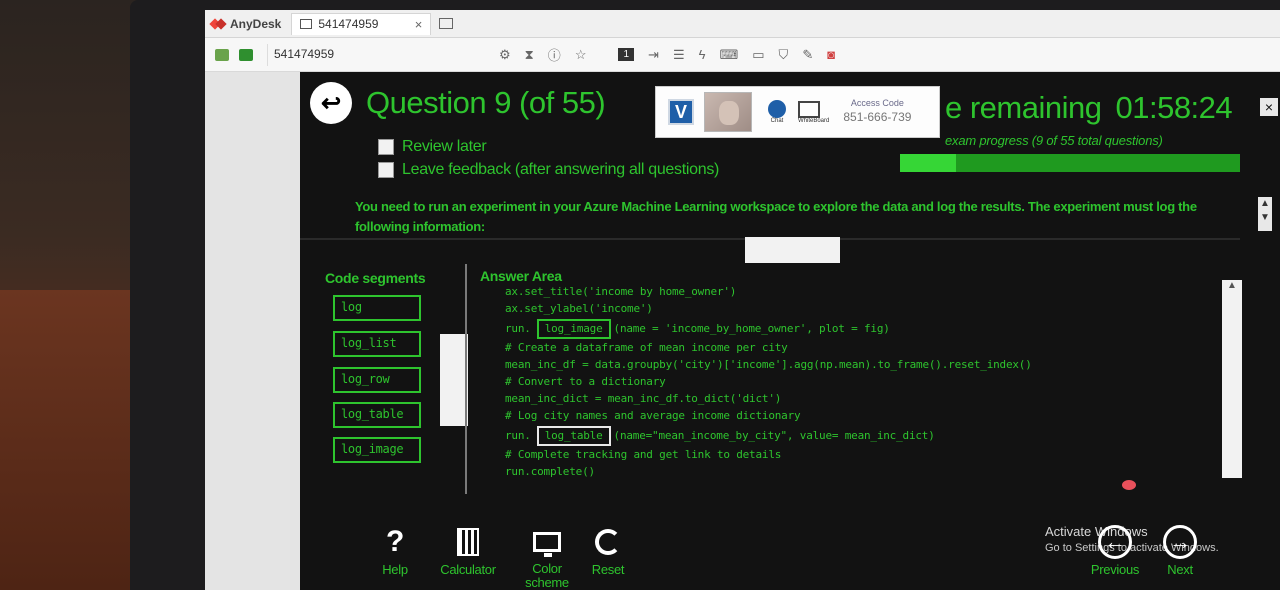 This screenshot has width=1280, height=590. I want to click on info-icon: ⓘ, so click(554, 54).